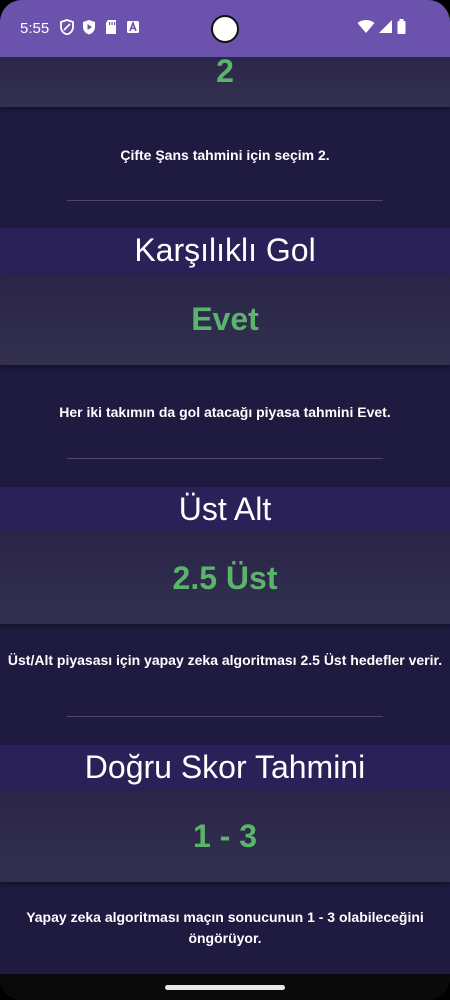  Describe the element at coordinates (225, 509) in the screenshot. I see `over-under-header: Üst Alt` at that location.